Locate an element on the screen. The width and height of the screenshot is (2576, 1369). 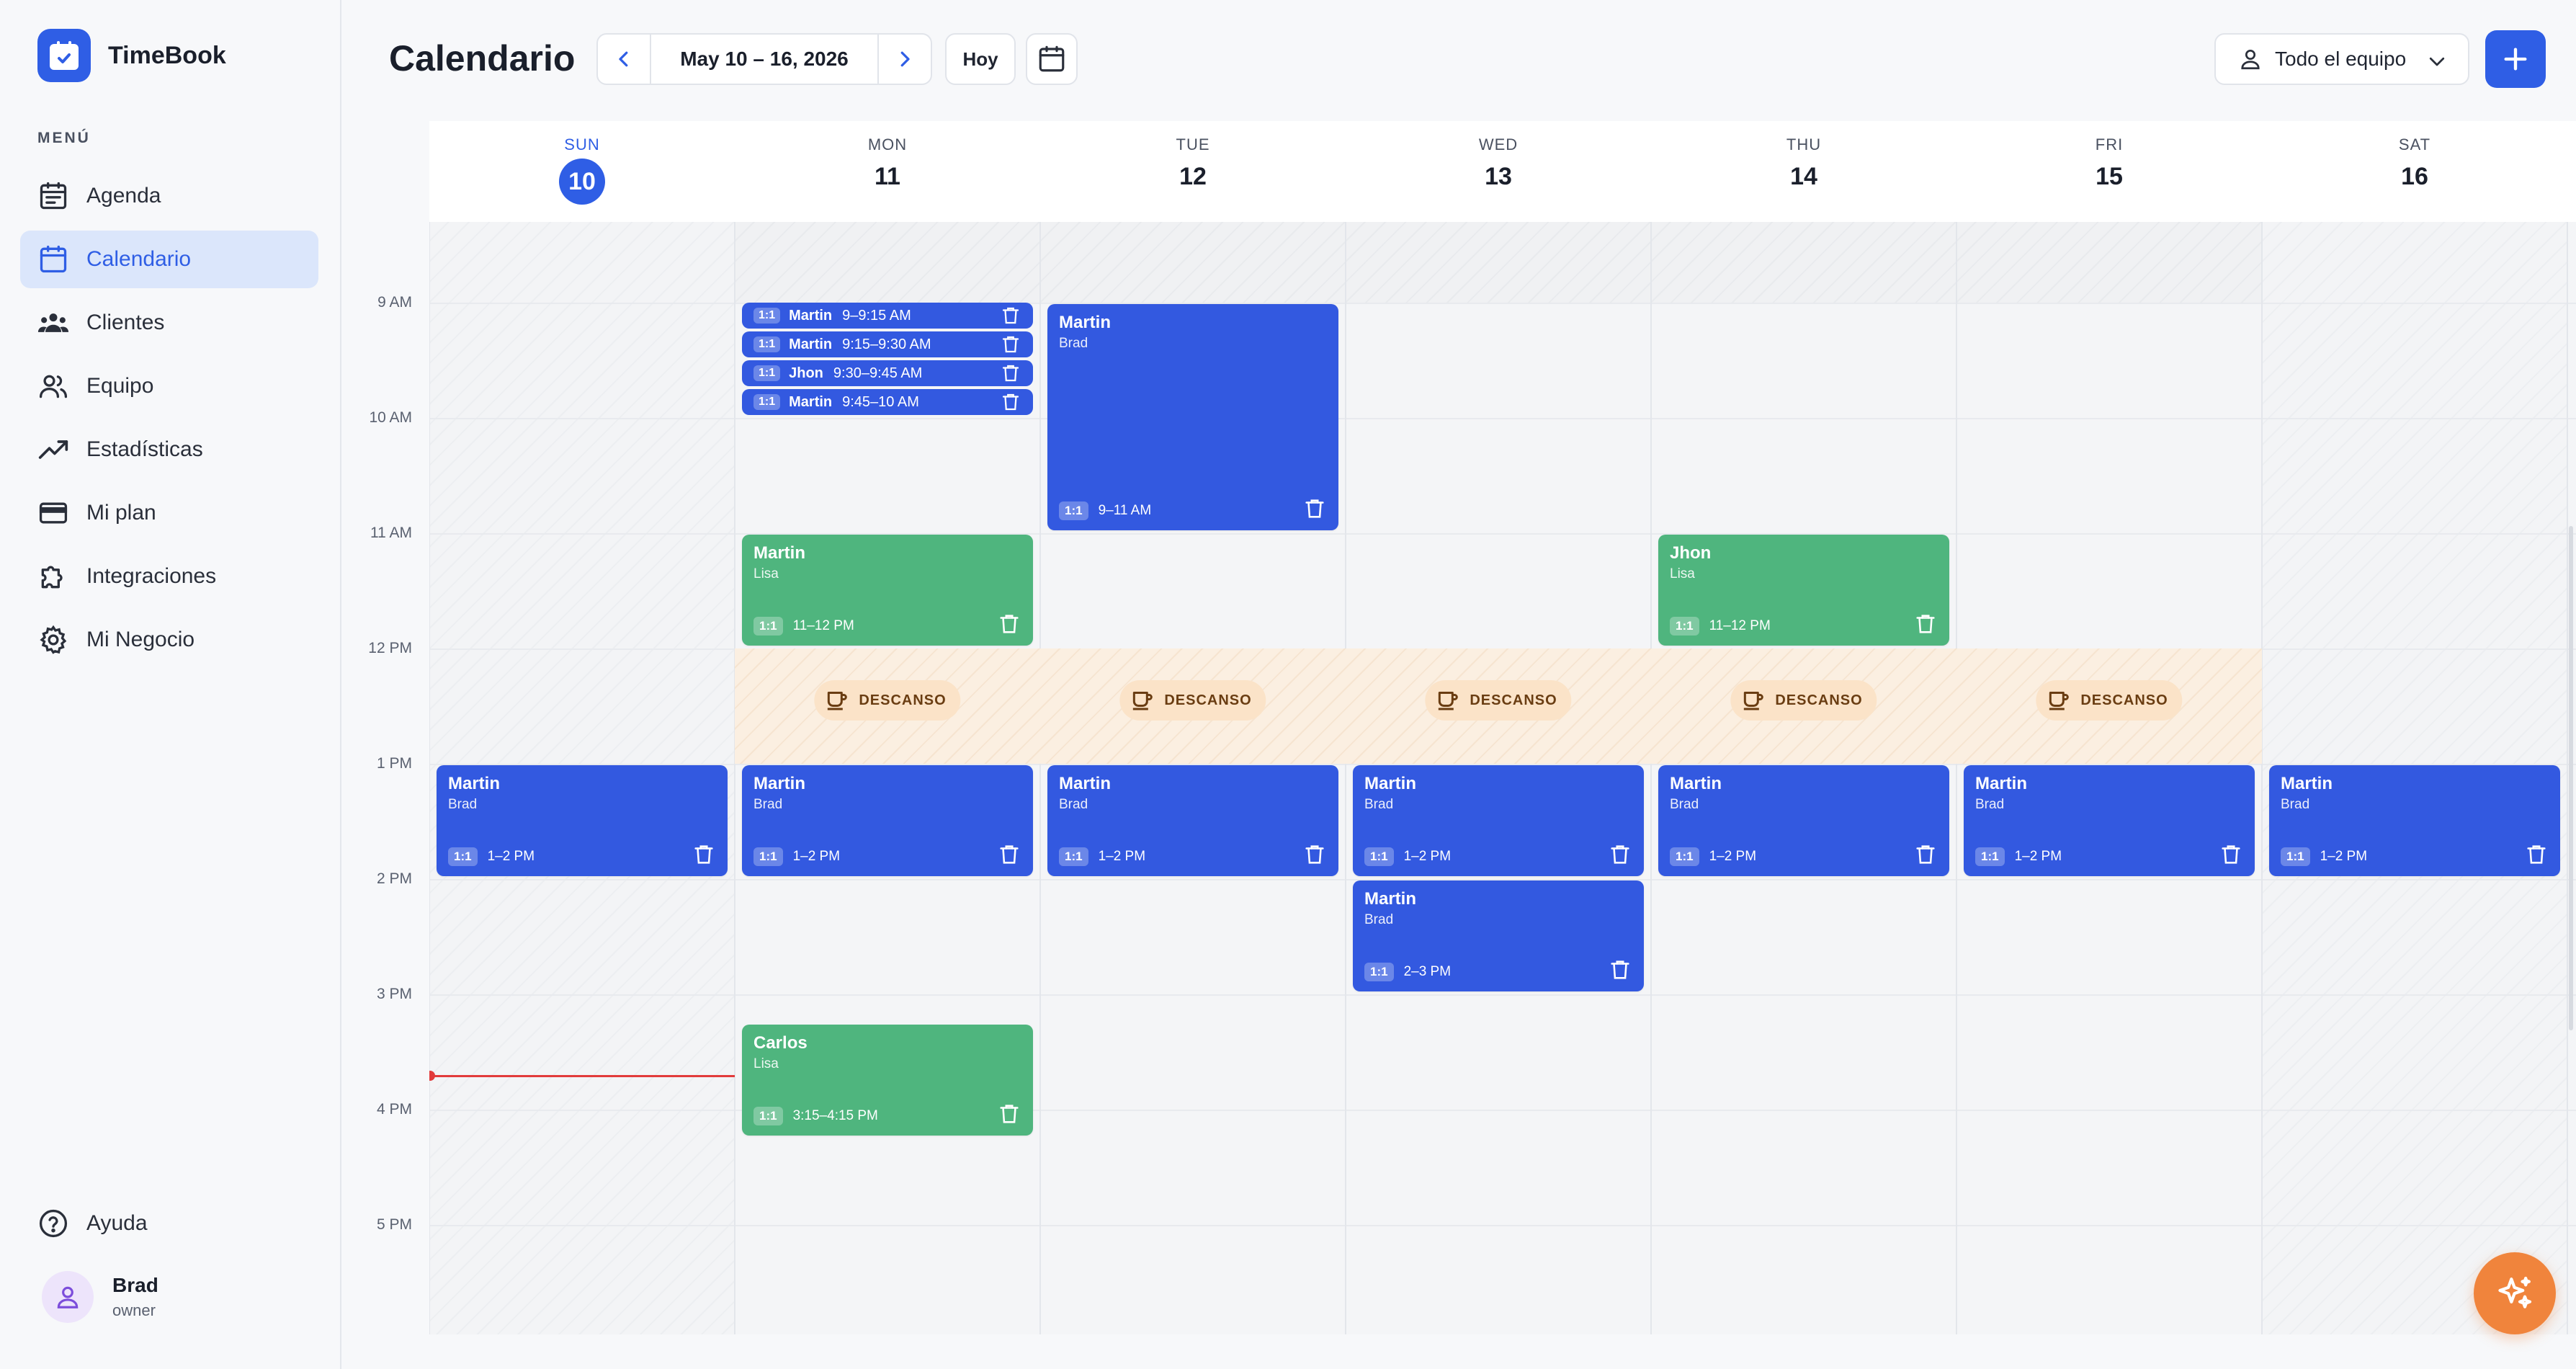
sidebar-item-mi-plan: Mi plan is located at coordinates (169, 513).